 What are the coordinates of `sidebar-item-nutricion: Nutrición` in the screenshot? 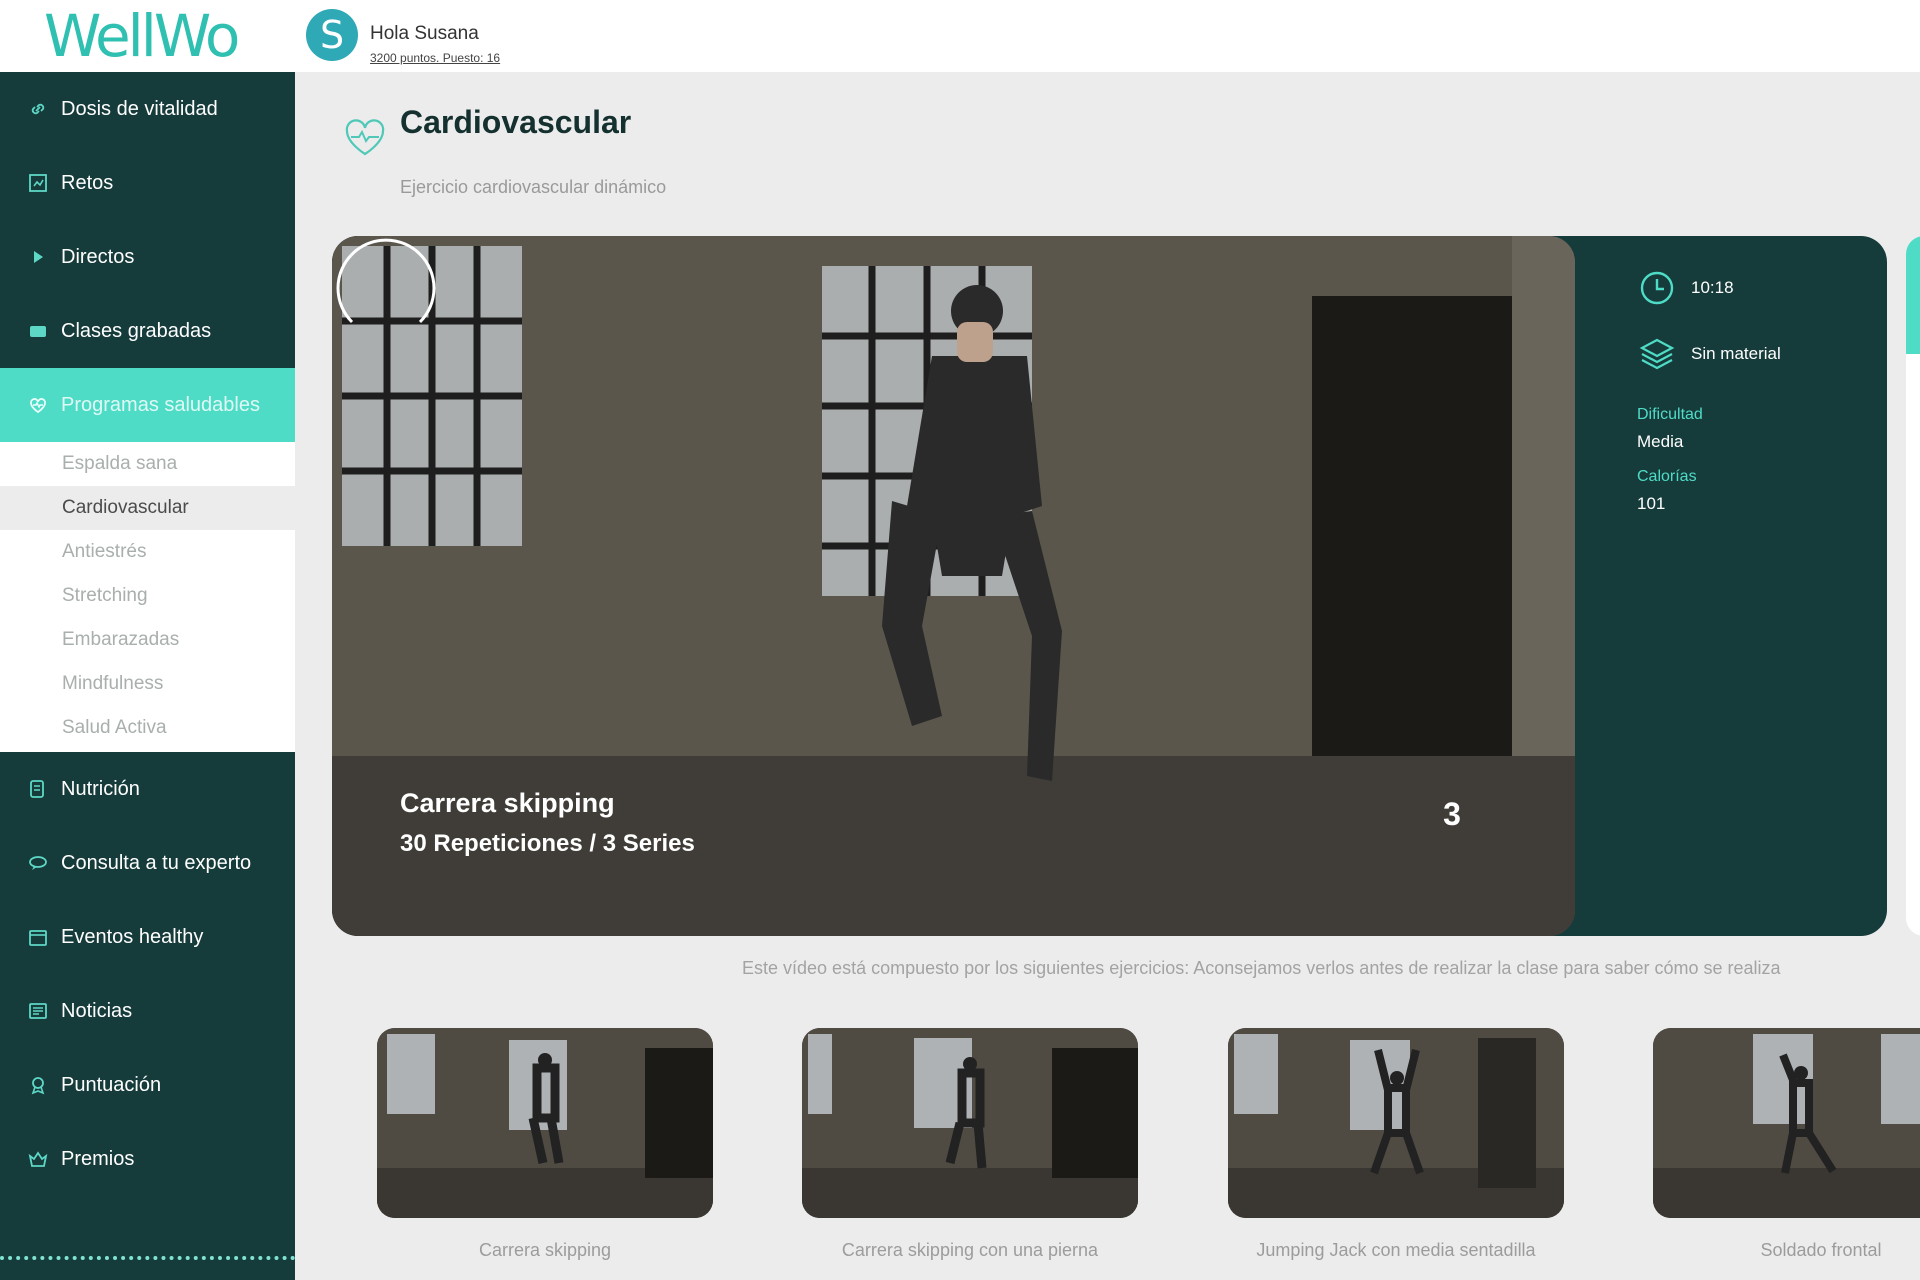 It's located at (147, 789).